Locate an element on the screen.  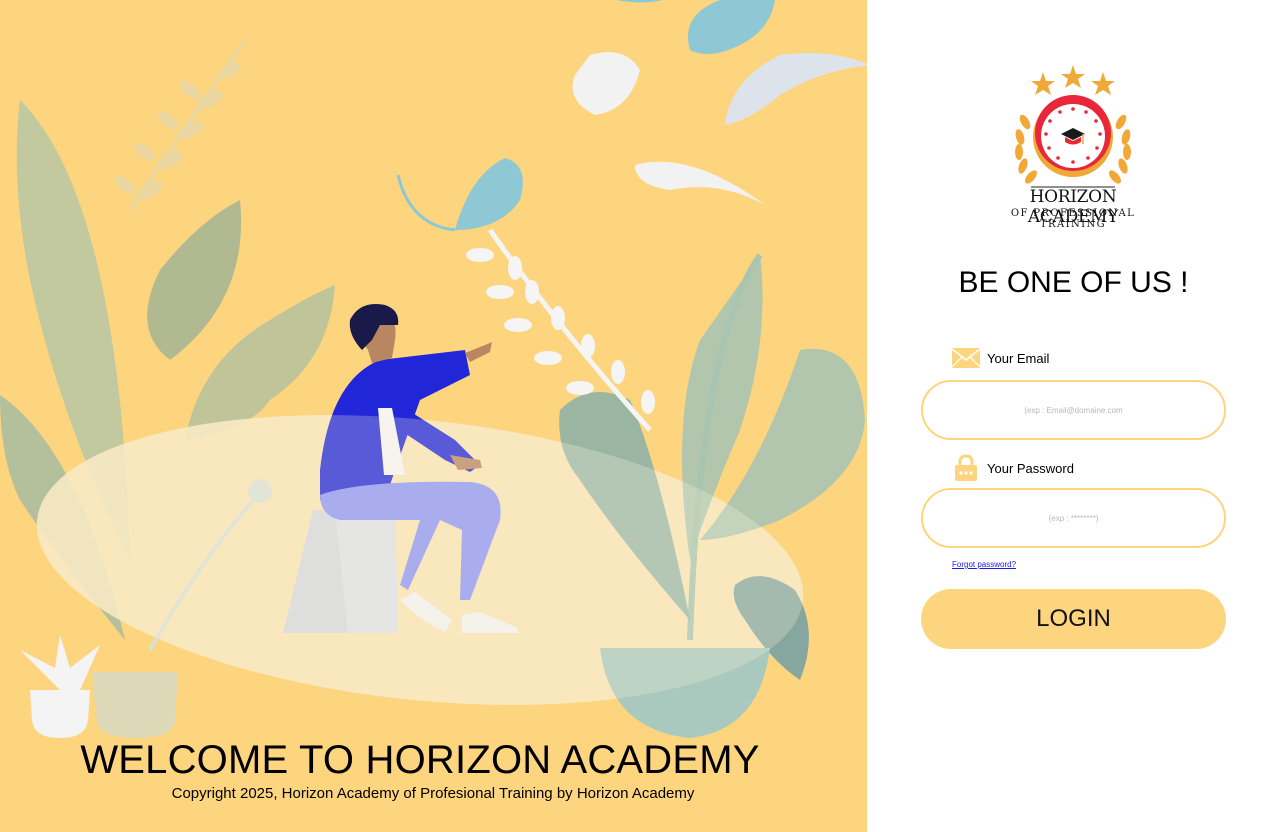
login-button: LOGIN is located at coordinates (1073, 619).